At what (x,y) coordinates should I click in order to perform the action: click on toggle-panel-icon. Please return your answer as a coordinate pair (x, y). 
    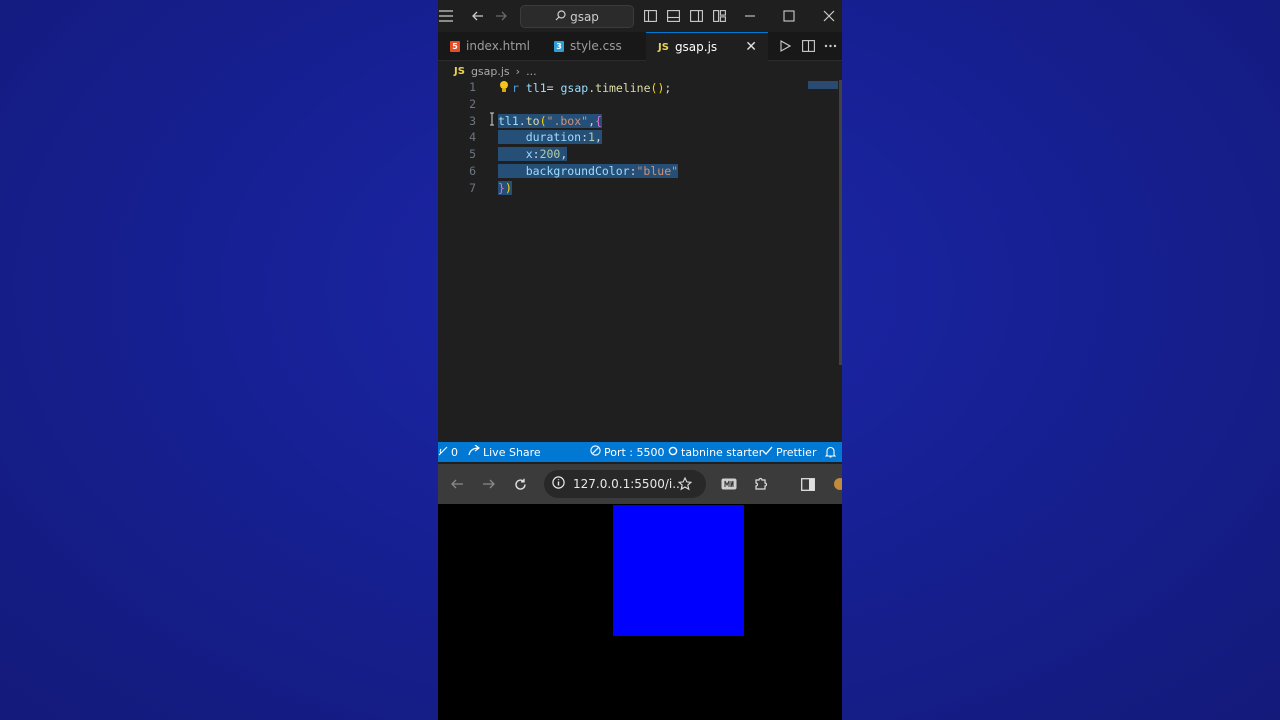
    Looking at the image, I should click on (673, 16).